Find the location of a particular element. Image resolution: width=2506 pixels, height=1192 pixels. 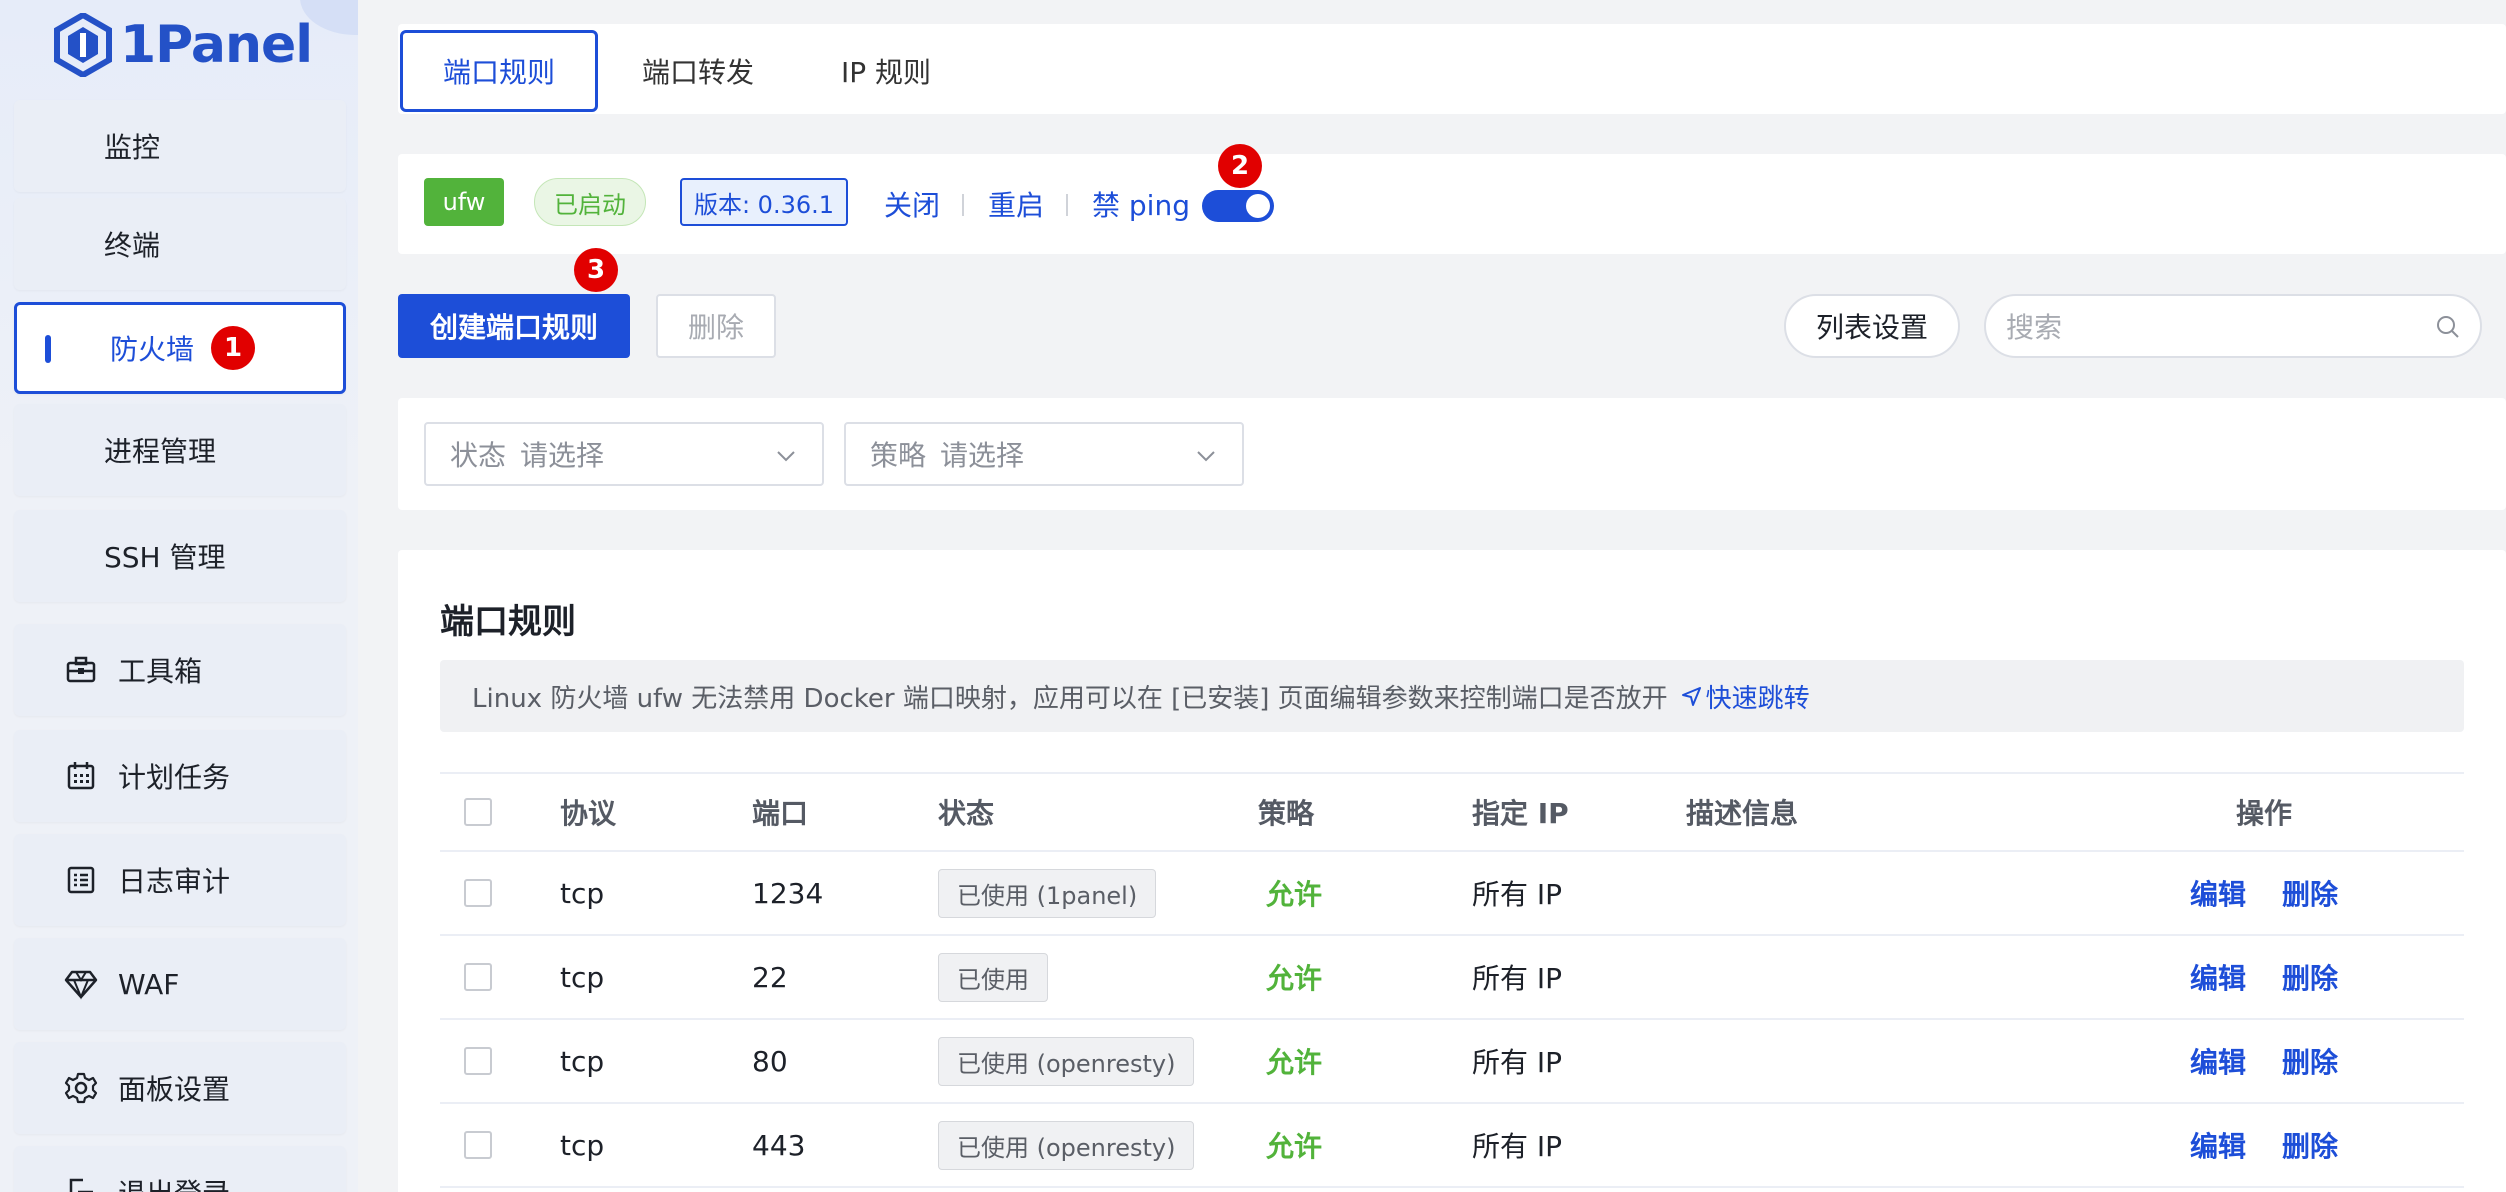

button-label: 列表设置 is located at coordinates (1871, 327).